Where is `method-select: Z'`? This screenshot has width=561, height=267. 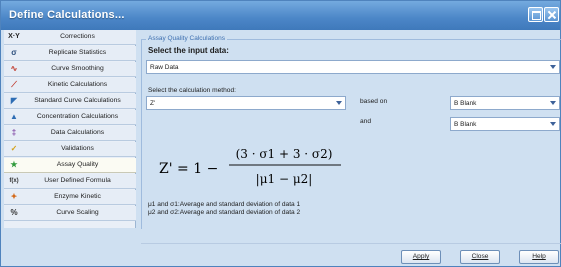
method-select: Z' is located at coordinates (246, 103).